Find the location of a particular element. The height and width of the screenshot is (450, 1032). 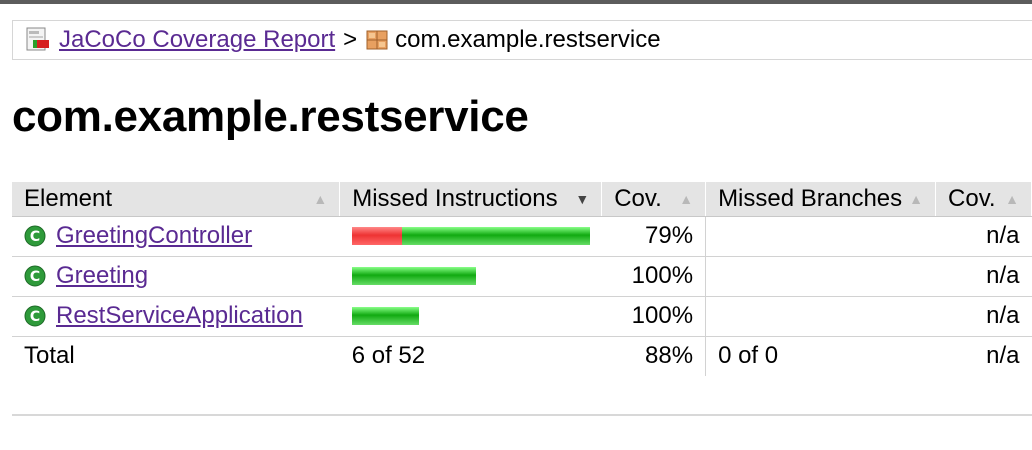

total-missed-branches: 0 of 0 is located at coordinates (748, 356).